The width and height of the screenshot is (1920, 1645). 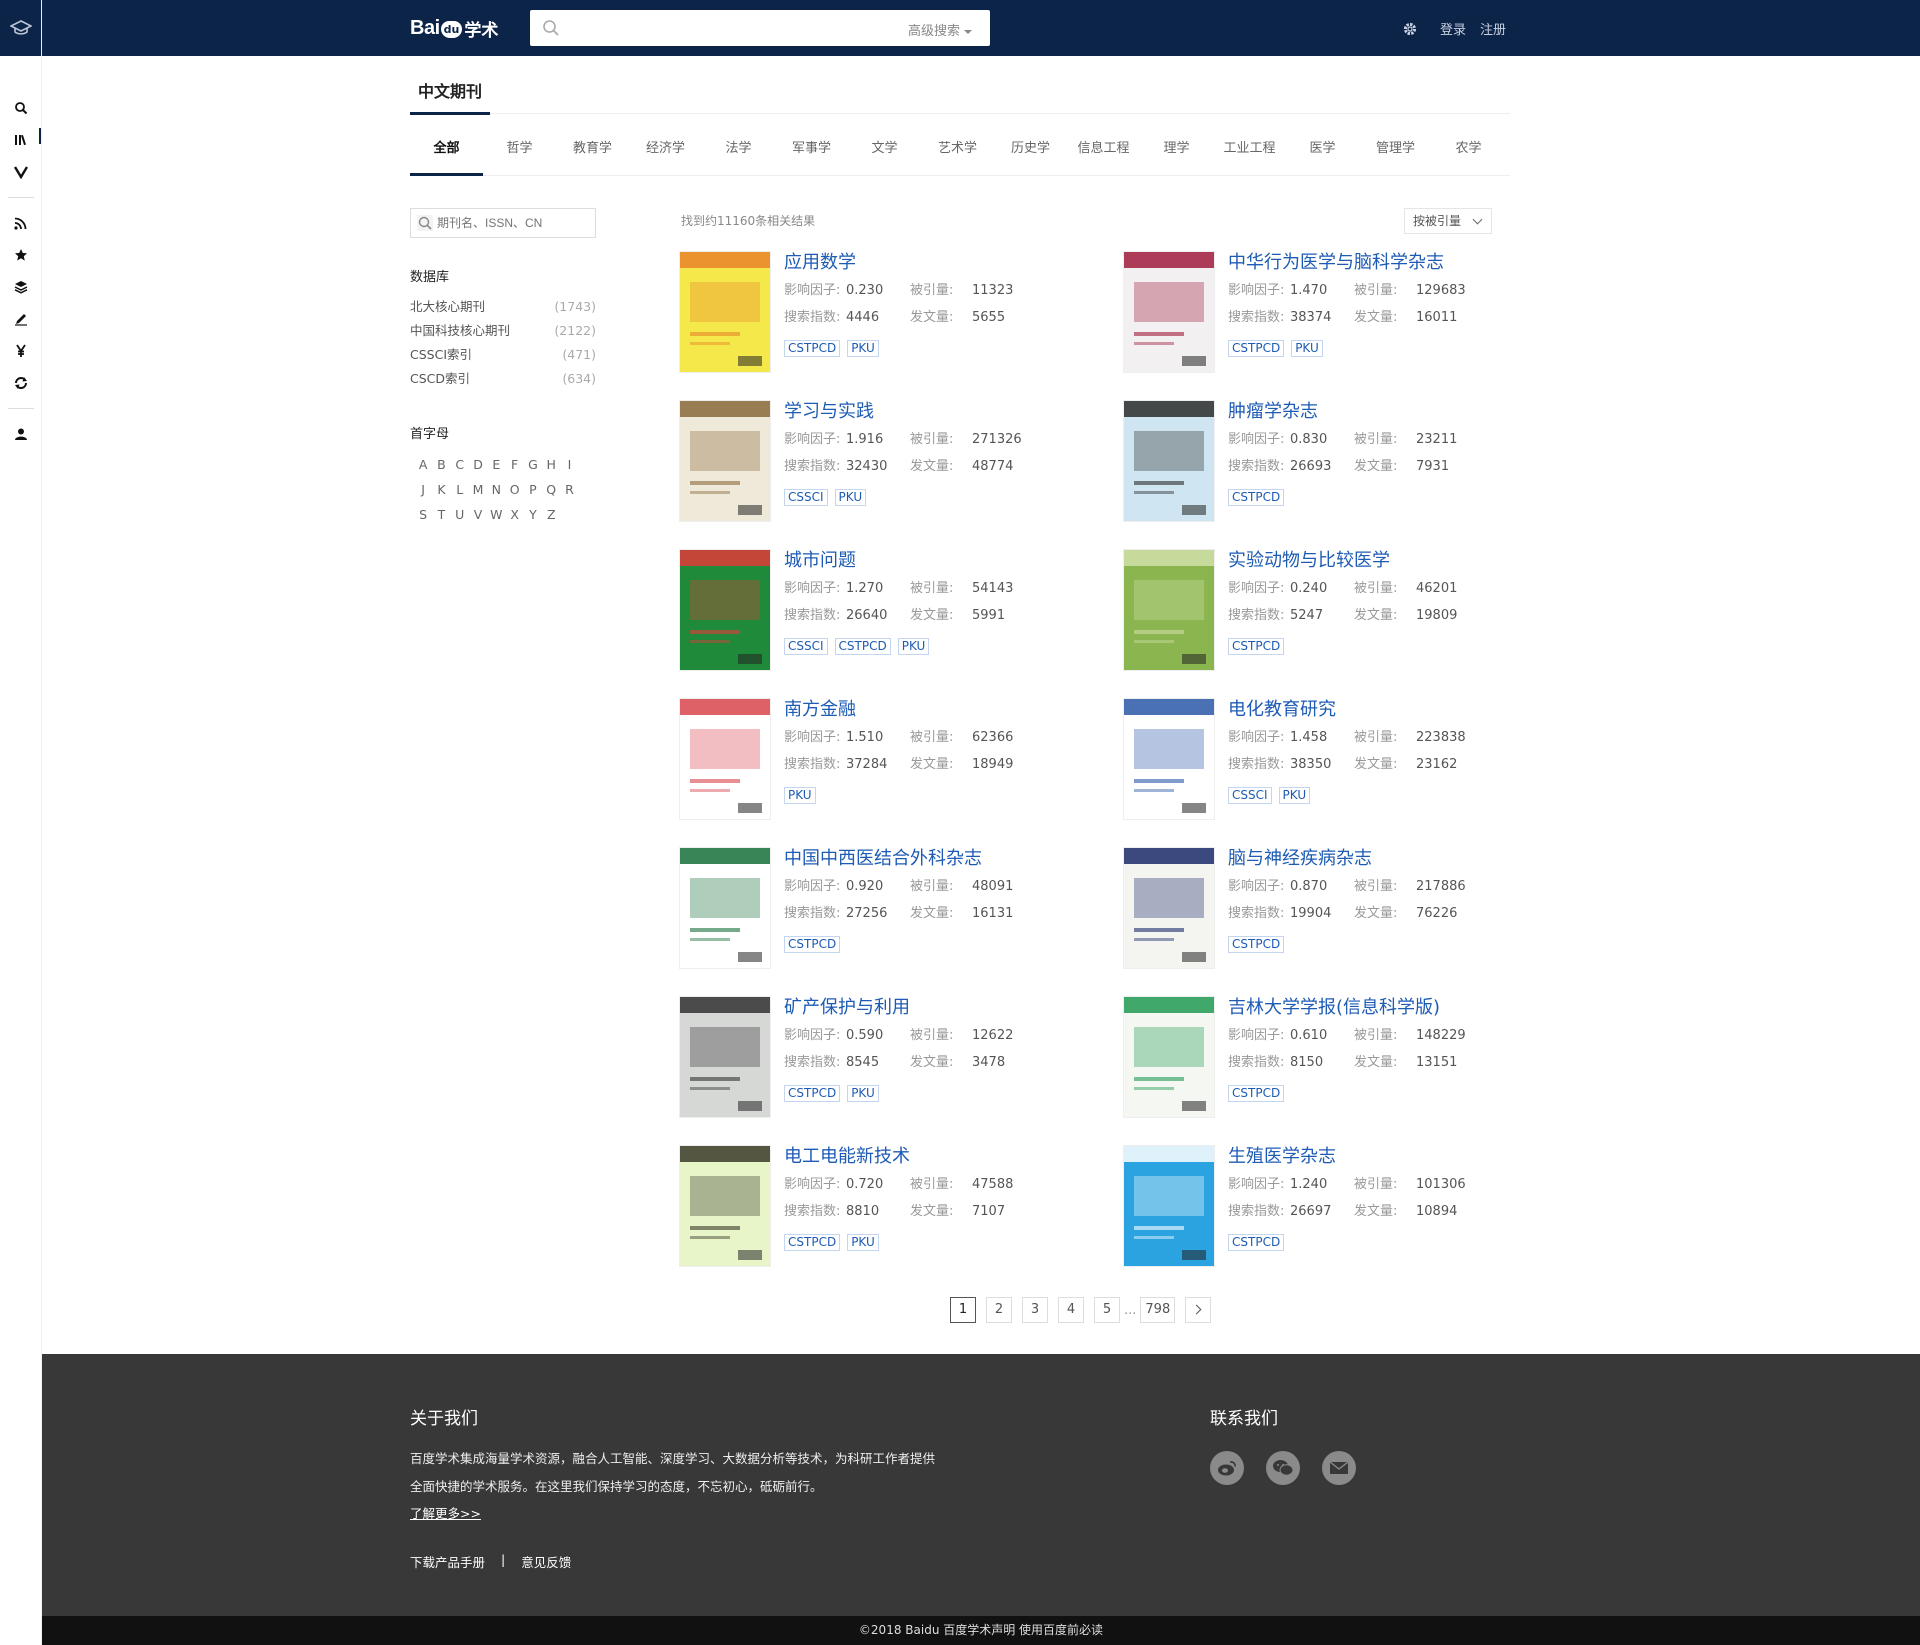 I want to click on login-link: 登录, so click(x=1453, y=28).